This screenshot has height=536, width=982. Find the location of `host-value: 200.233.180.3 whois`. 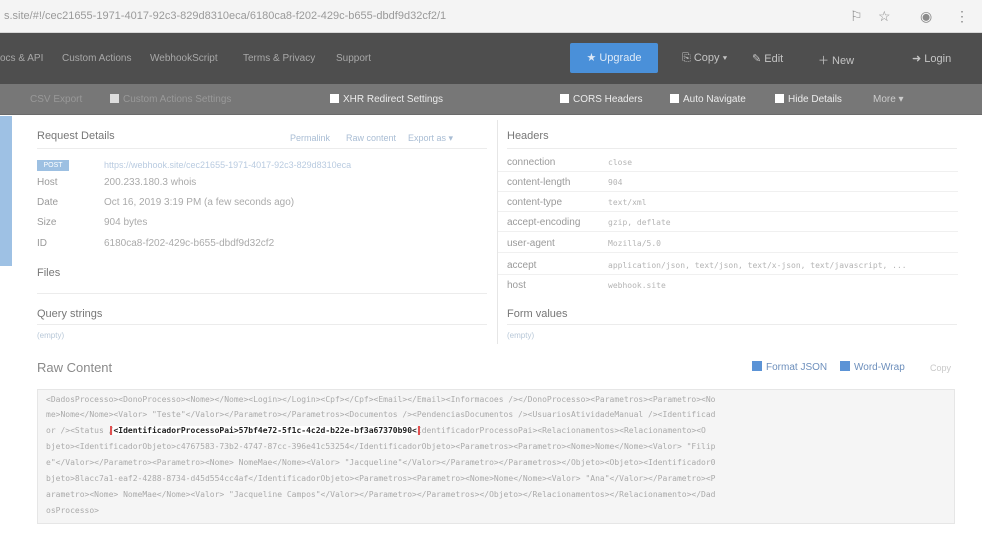

host-value: 200.233.180.3 whois is located at coordinates (150, 182).